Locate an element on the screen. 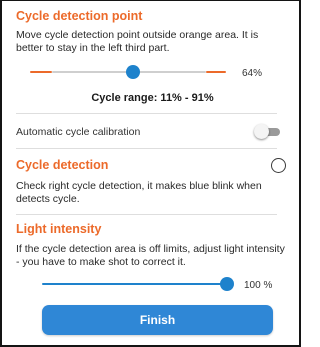 The height and width of the screenshot is (347, 320). auto-calibration-toggle is located at coordinates (267, 132).